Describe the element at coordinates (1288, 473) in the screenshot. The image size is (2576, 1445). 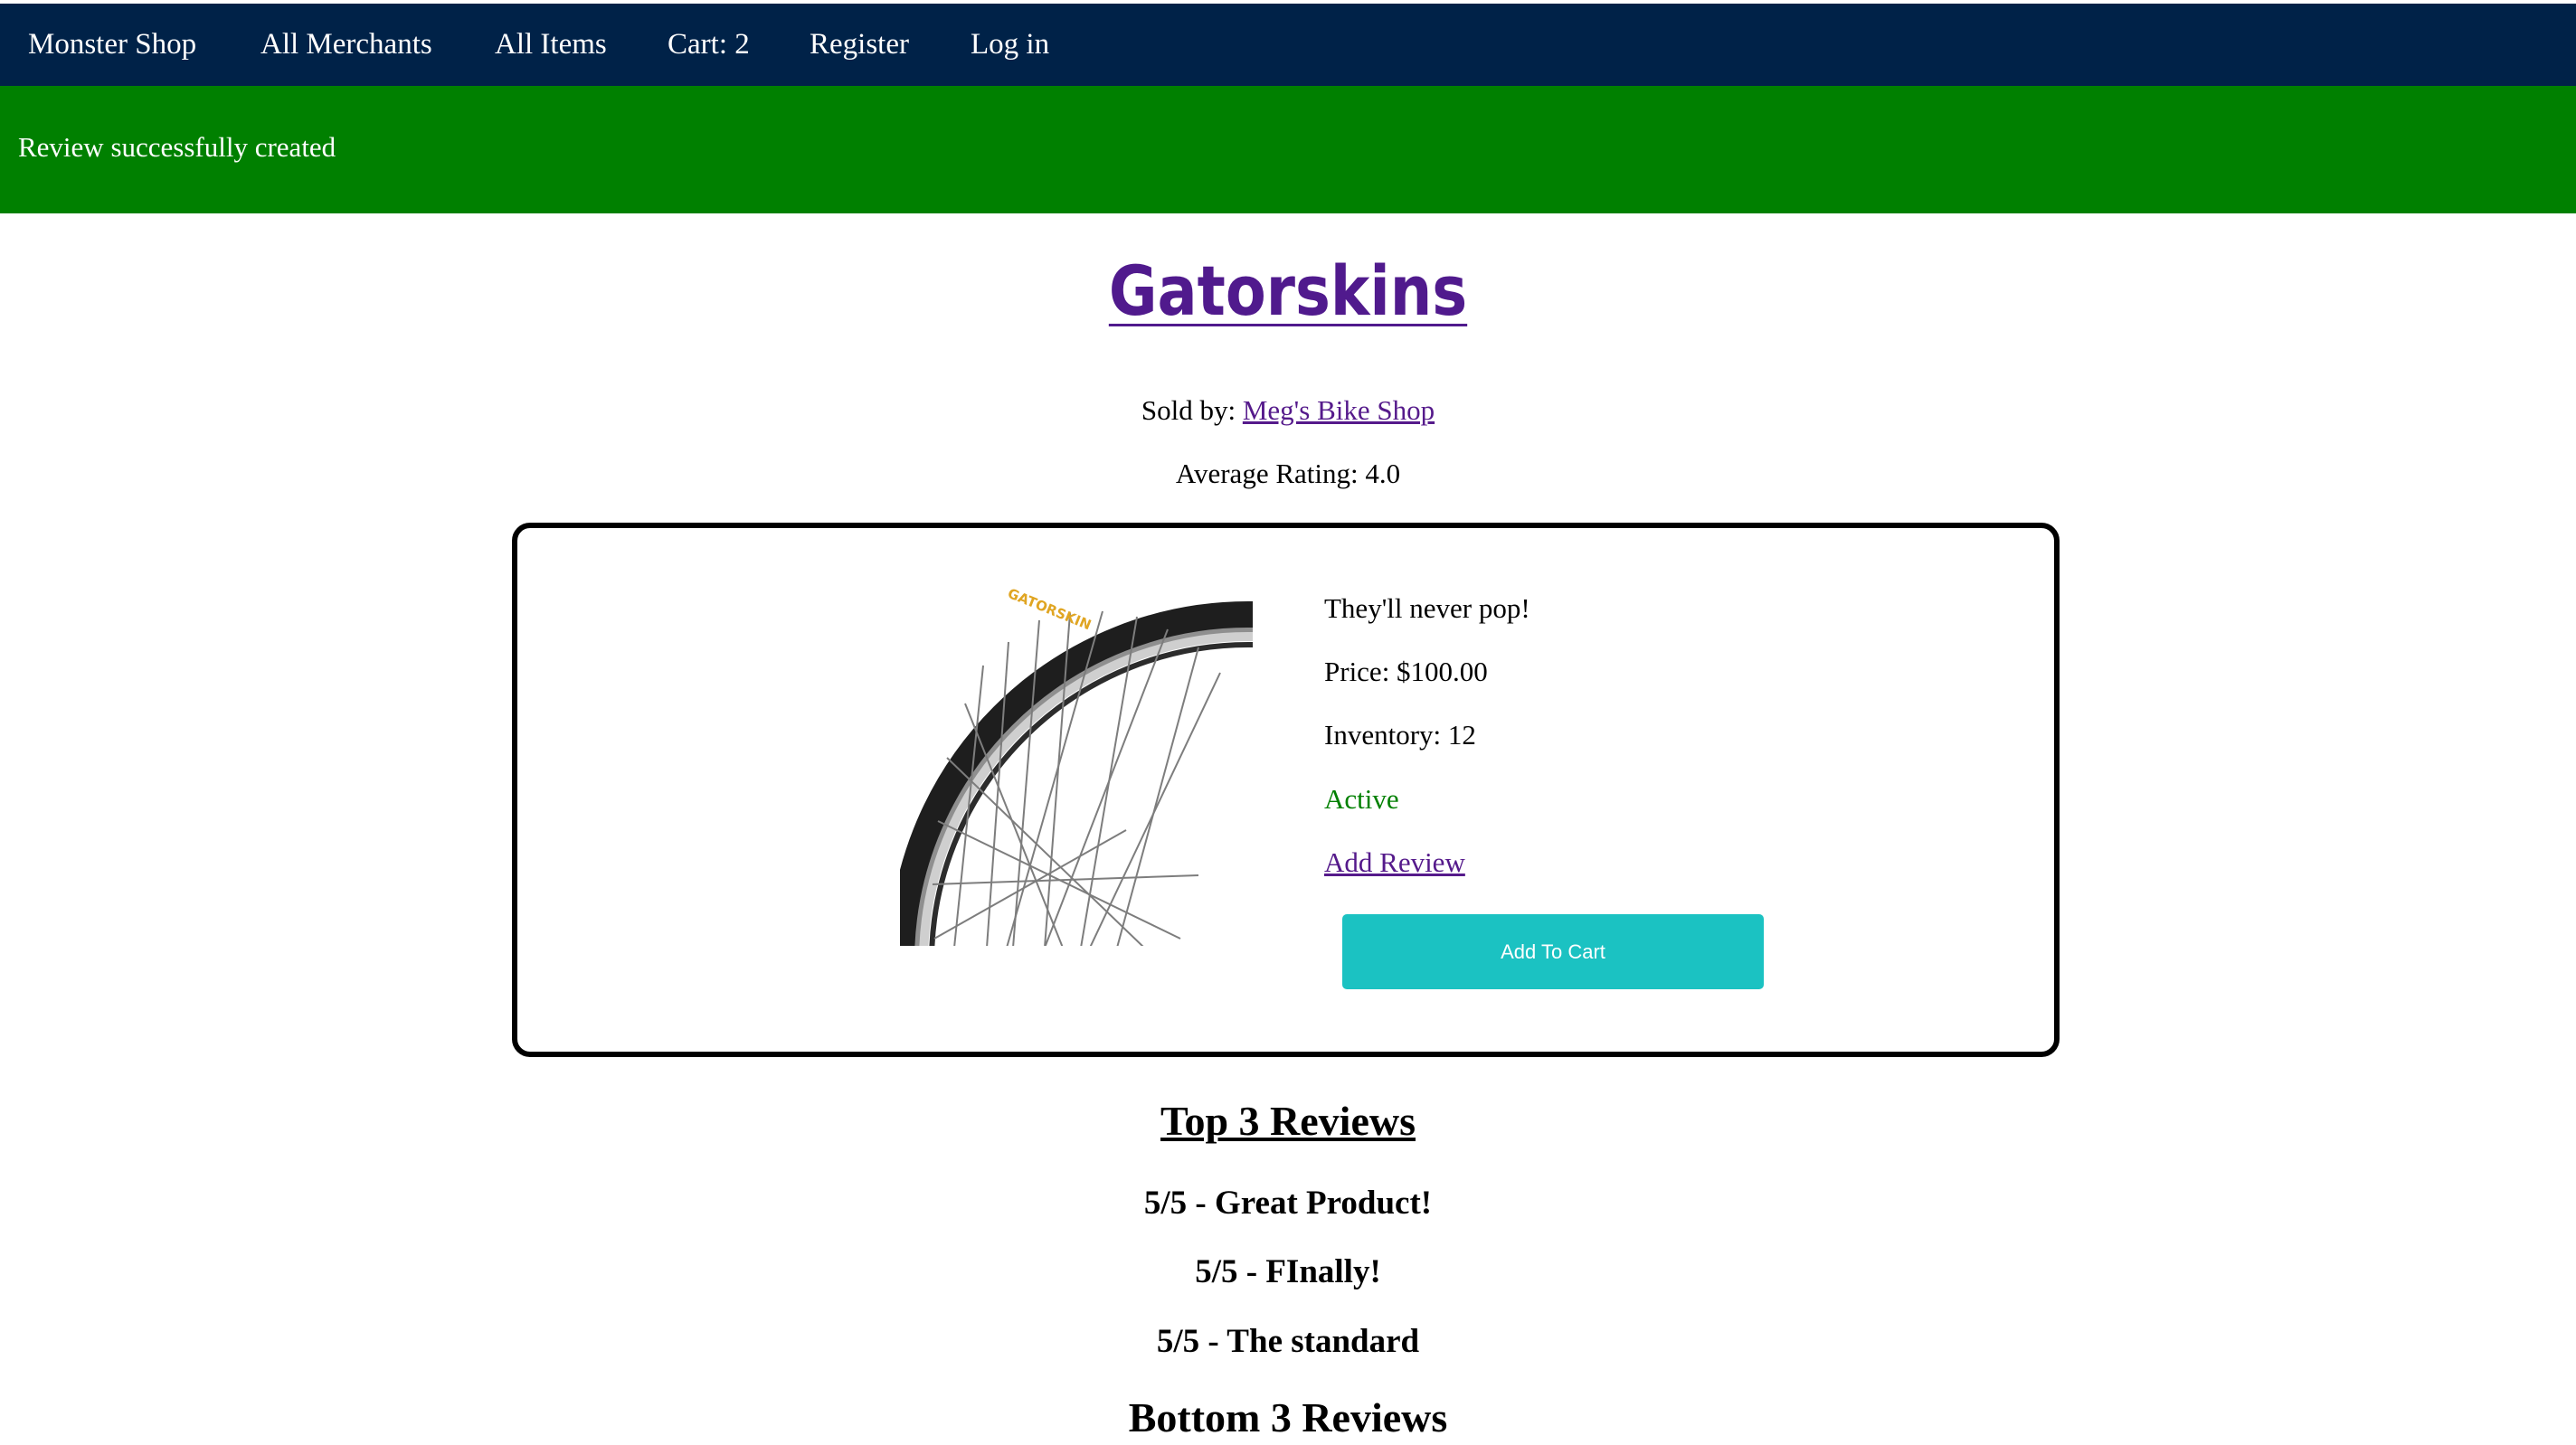
I see `average-rating: Average Rating: 4.0` at that location.